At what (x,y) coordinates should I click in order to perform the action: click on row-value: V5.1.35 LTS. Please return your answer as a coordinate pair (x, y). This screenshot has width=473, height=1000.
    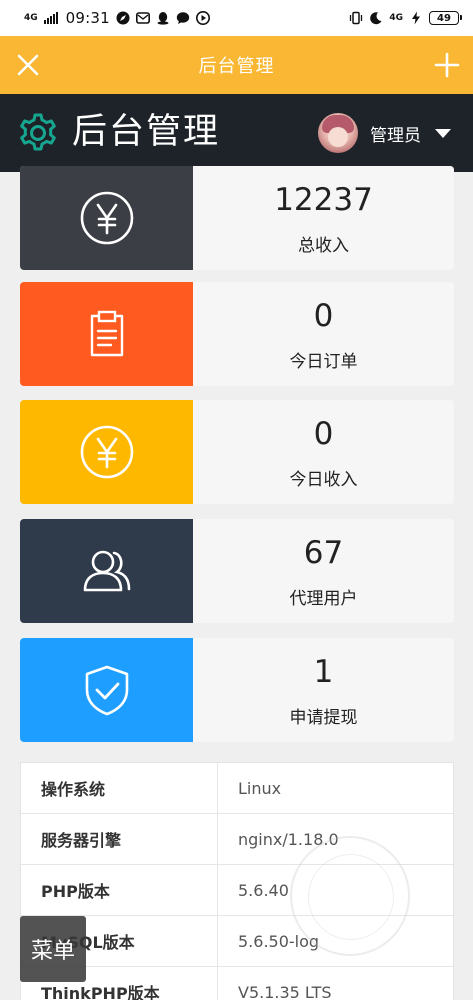
    Looking at the image, I should click on (285, 991).